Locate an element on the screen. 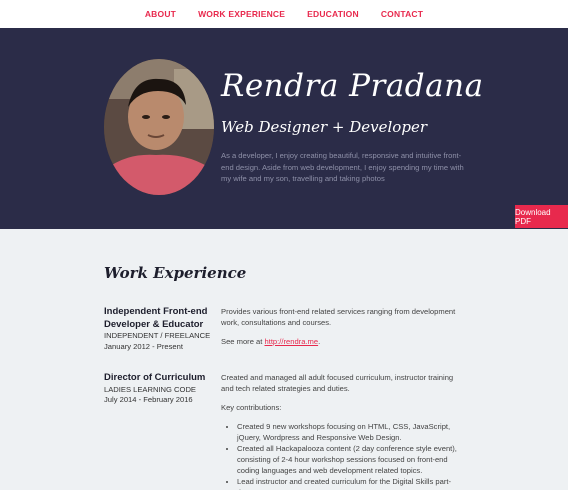 The image size is (568, 490). download-pdf-button: Download PDF is located at coordinates (541, 216).